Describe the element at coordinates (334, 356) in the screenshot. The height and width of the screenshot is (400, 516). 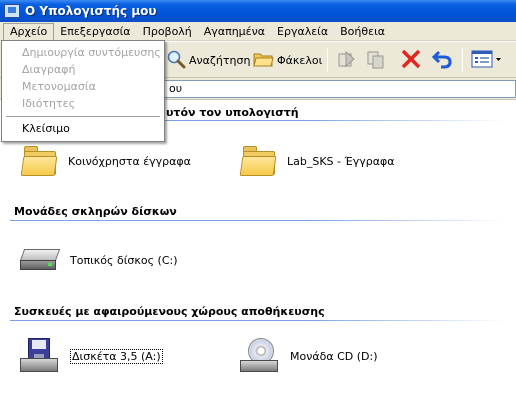
I see `item-label: Μονάδα CD (D:)` at that location.